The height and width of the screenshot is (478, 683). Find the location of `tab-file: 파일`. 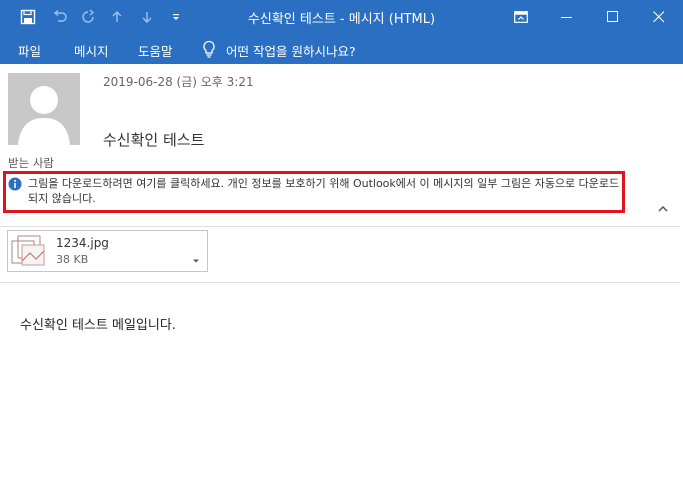

tab-file: 파일 is located at coordinates (29, 50).